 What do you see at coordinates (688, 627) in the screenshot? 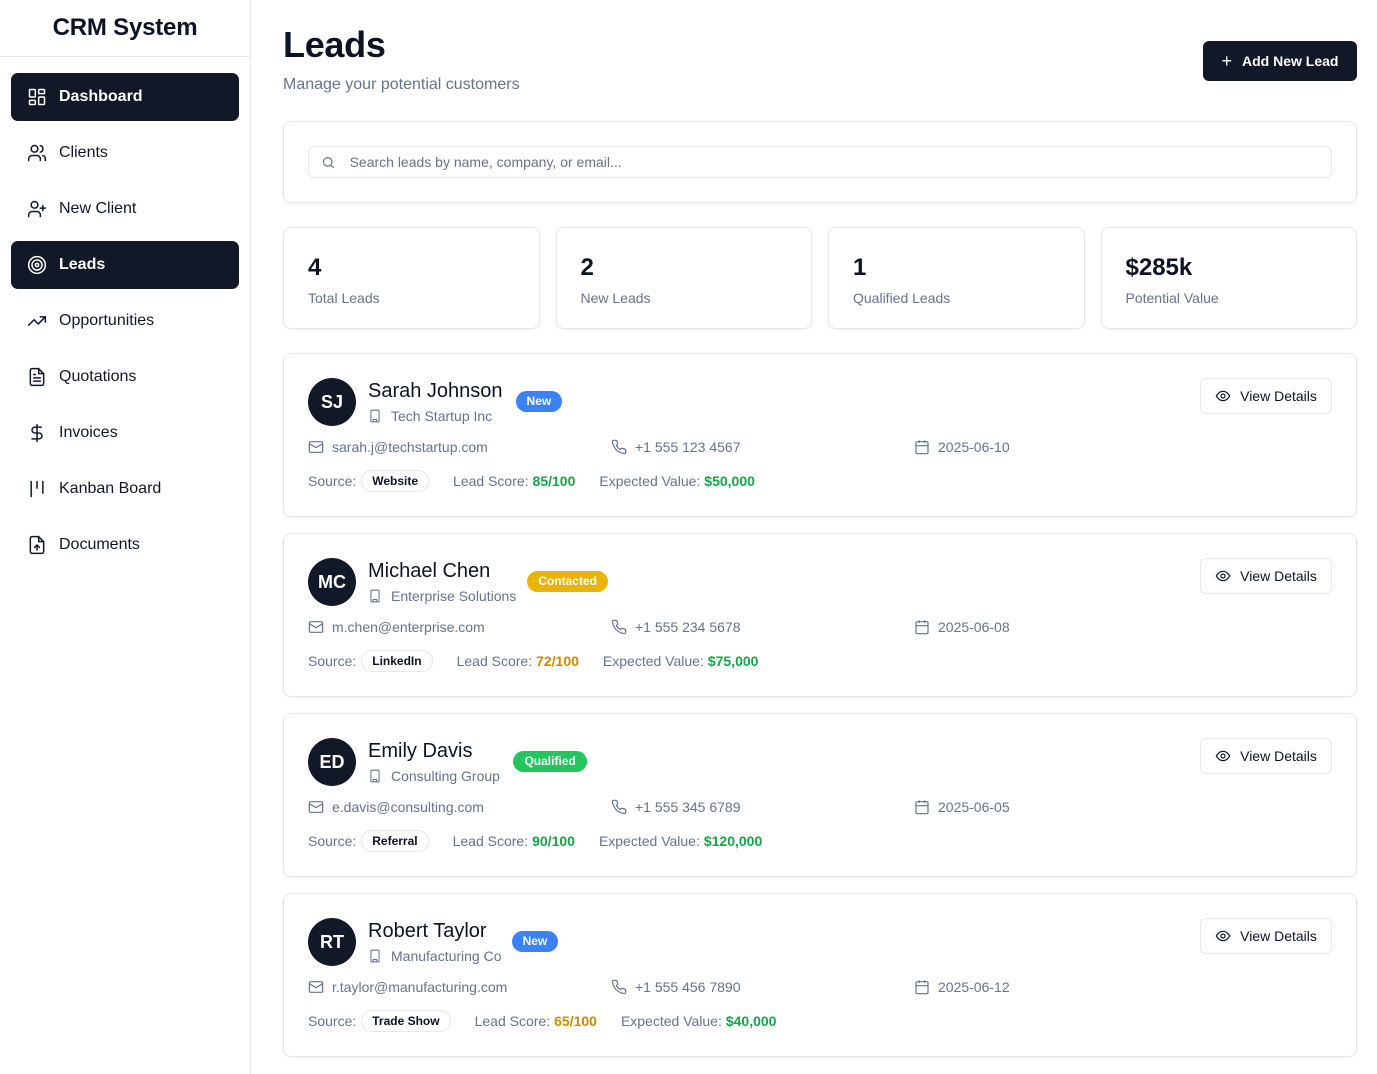
I see `phone-text: +1 555 234 5678` at bounding box center [688, 627].